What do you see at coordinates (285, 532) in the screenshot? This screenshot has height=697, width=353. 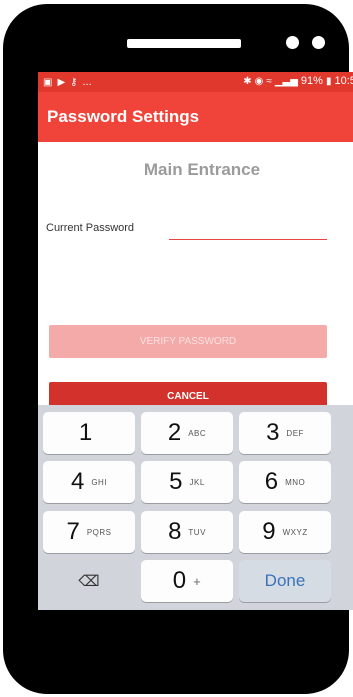 I see `key-9: 9 WXYZ` at bounding box center [285, 532].